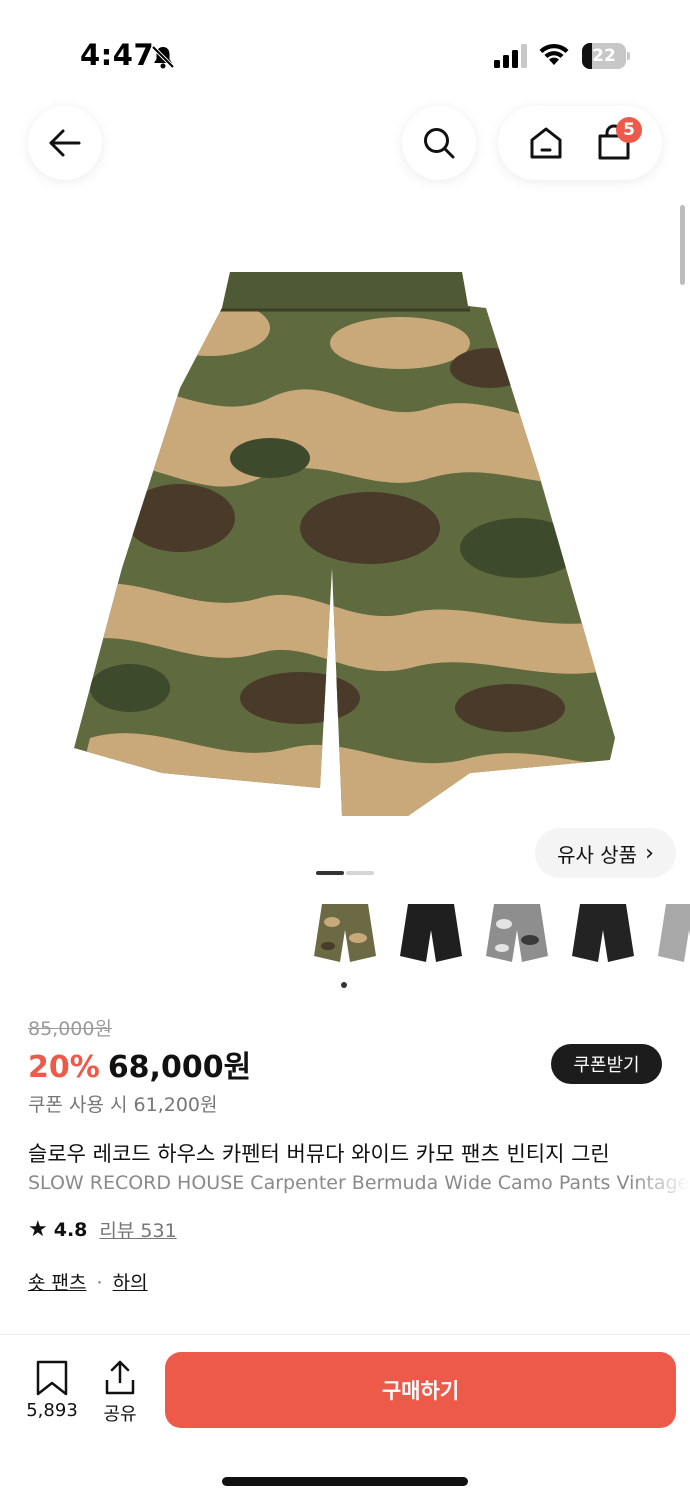 The height and width of the screenshot is (1500, 690). I want to click on rating-value: 4.8, so click(70, 1229).